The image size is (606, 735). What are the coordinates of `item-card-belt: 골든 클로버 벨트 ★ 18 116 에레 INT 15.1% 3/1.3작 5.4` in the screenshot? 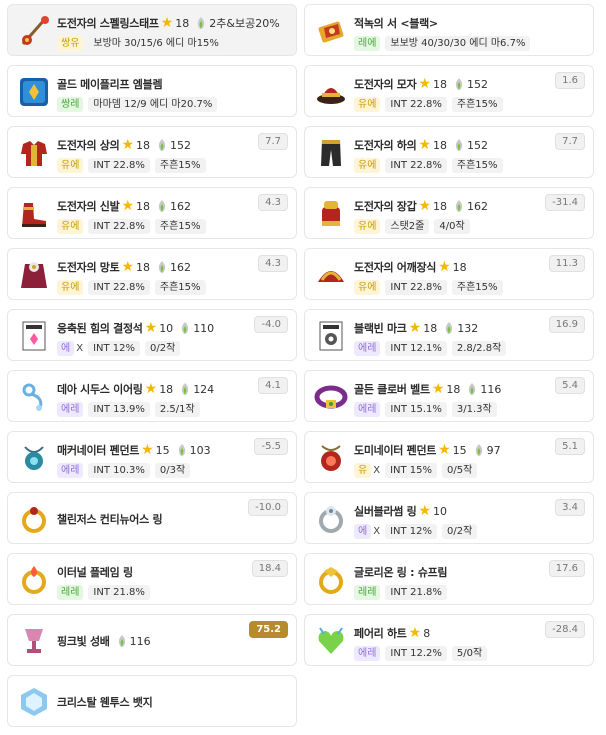 It's located at (449, 396).